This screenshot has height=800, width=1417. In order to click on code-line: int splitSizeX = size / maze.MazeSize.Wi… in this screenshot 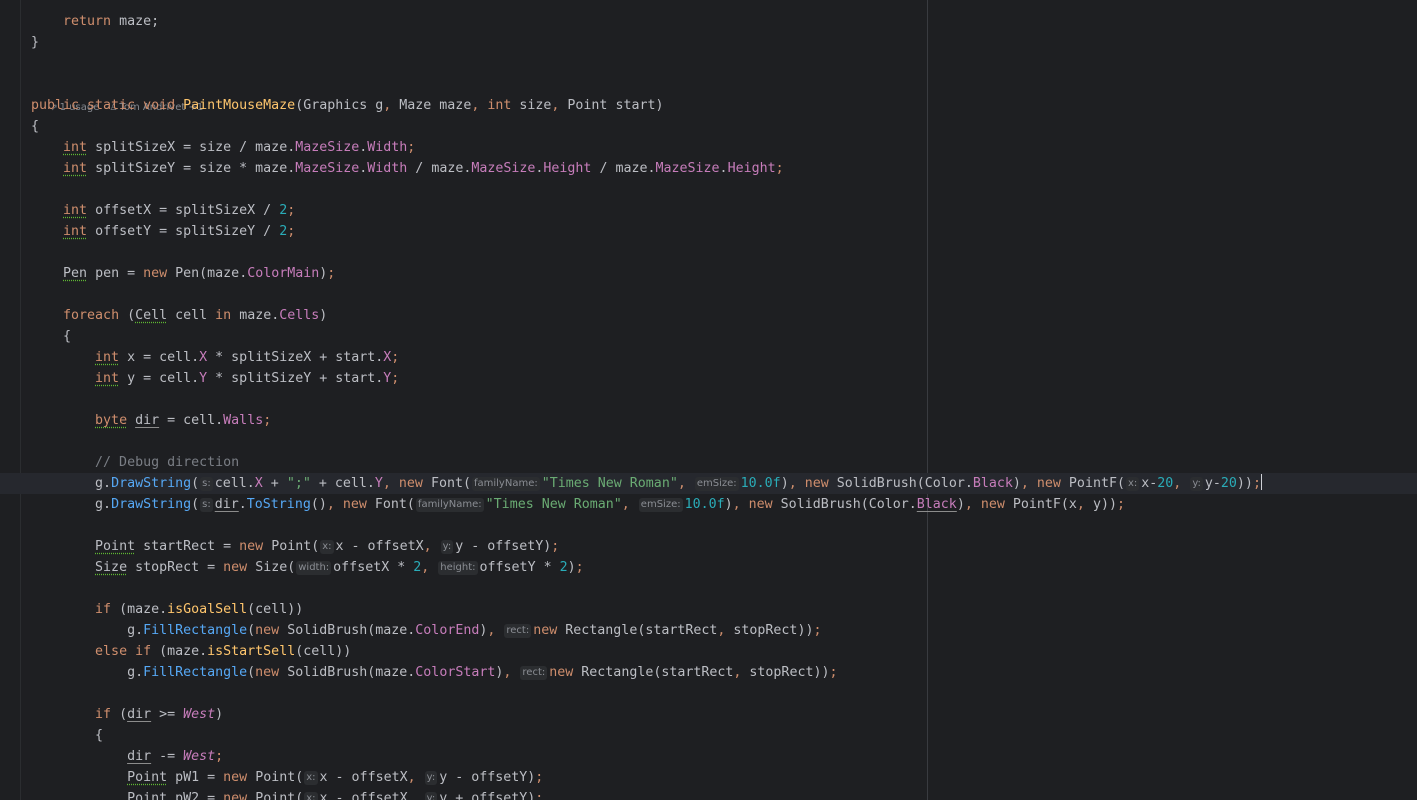, I will do `click(223, 147)`.